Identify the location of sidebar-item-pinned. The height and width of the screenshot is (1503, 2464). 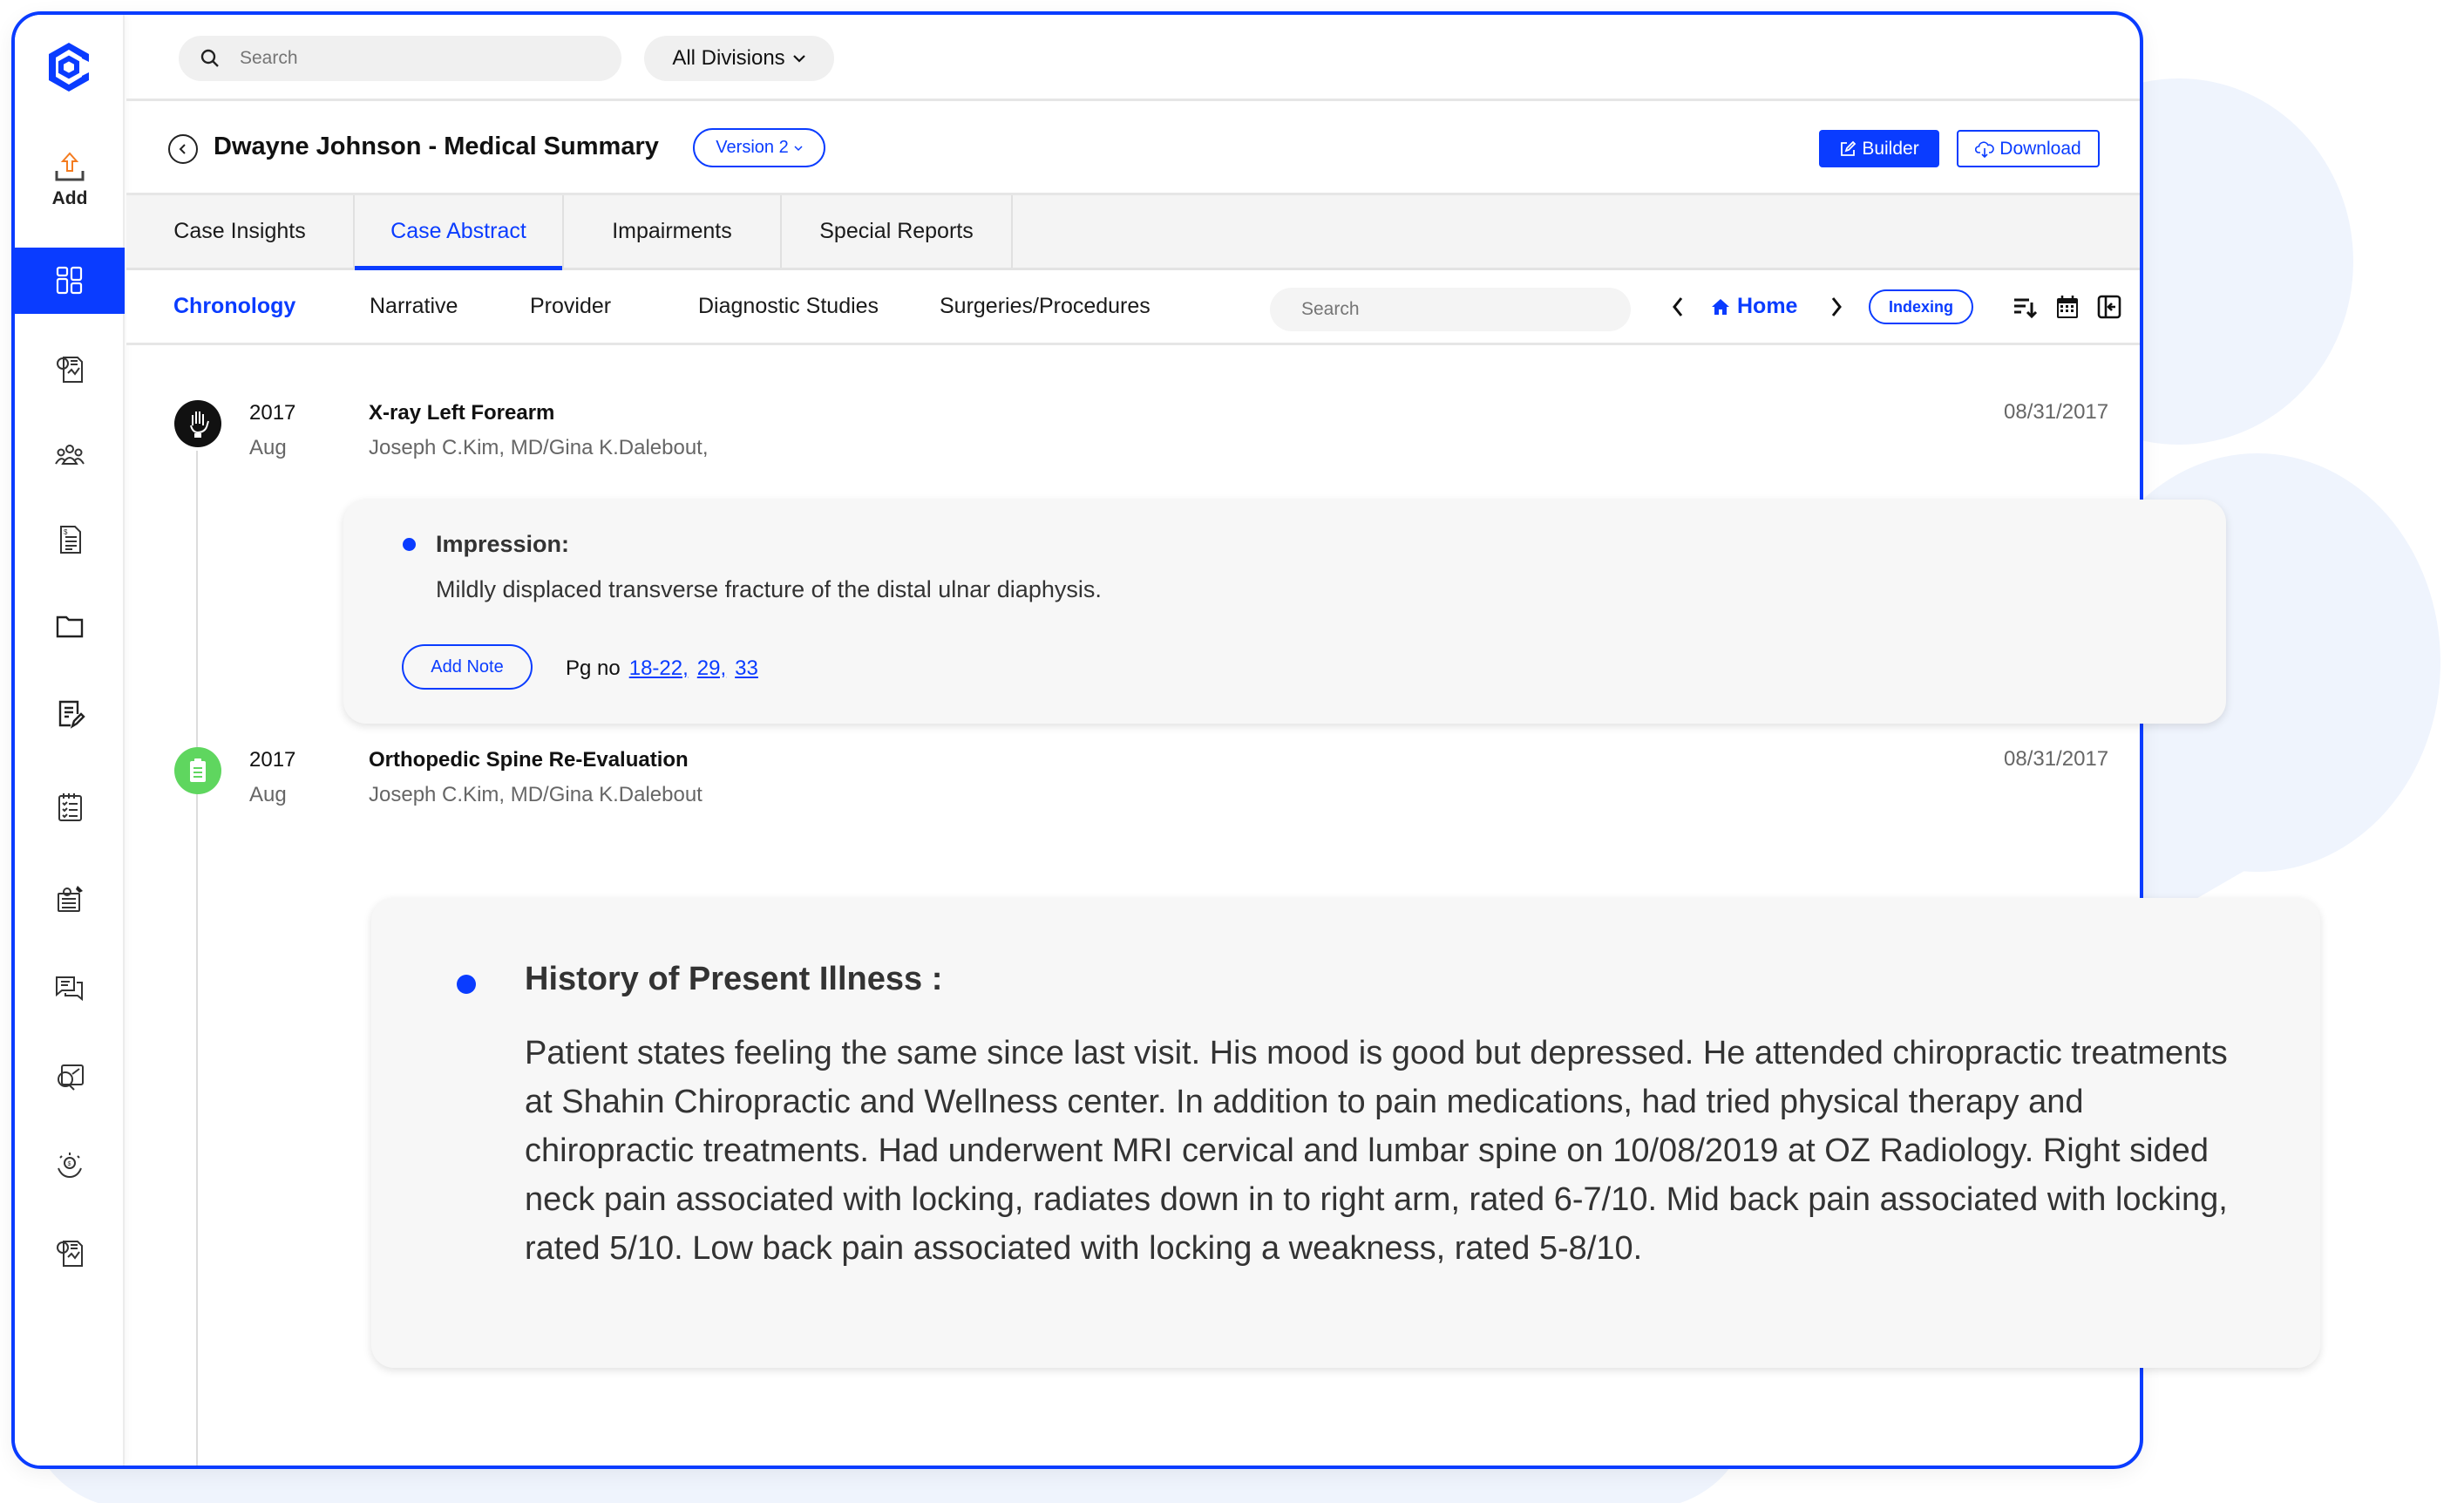
(70, 899).